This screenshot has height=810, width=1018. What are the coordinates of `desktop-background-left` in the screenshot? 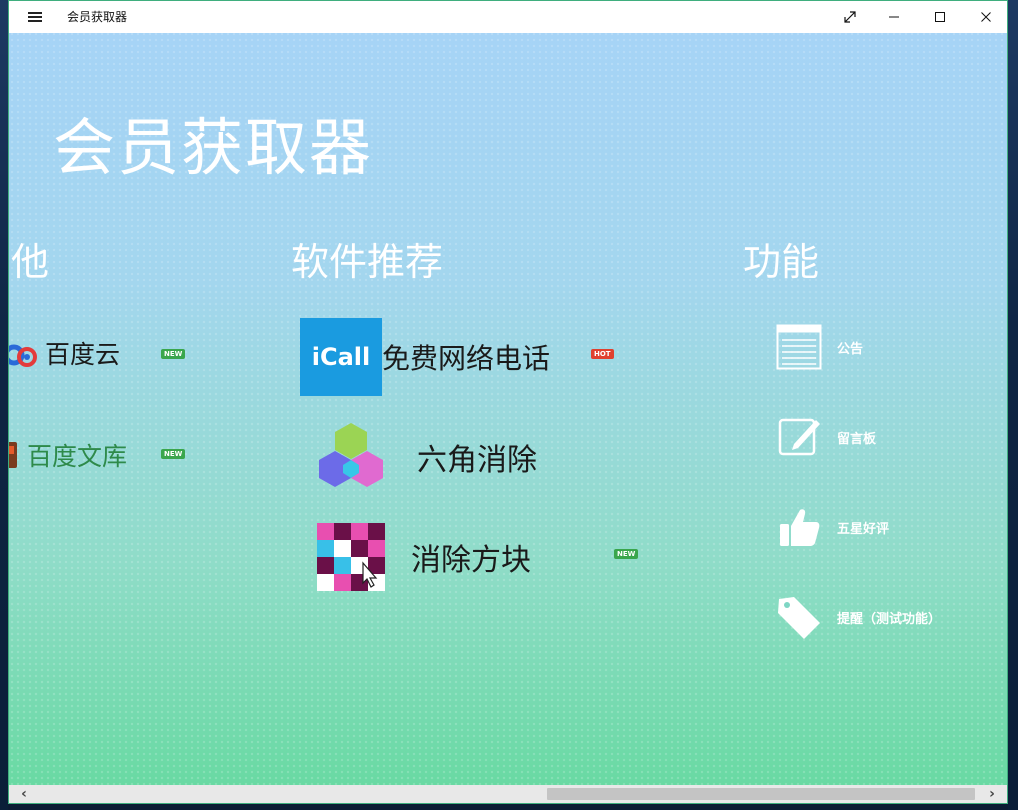 It's located at (4, 405).